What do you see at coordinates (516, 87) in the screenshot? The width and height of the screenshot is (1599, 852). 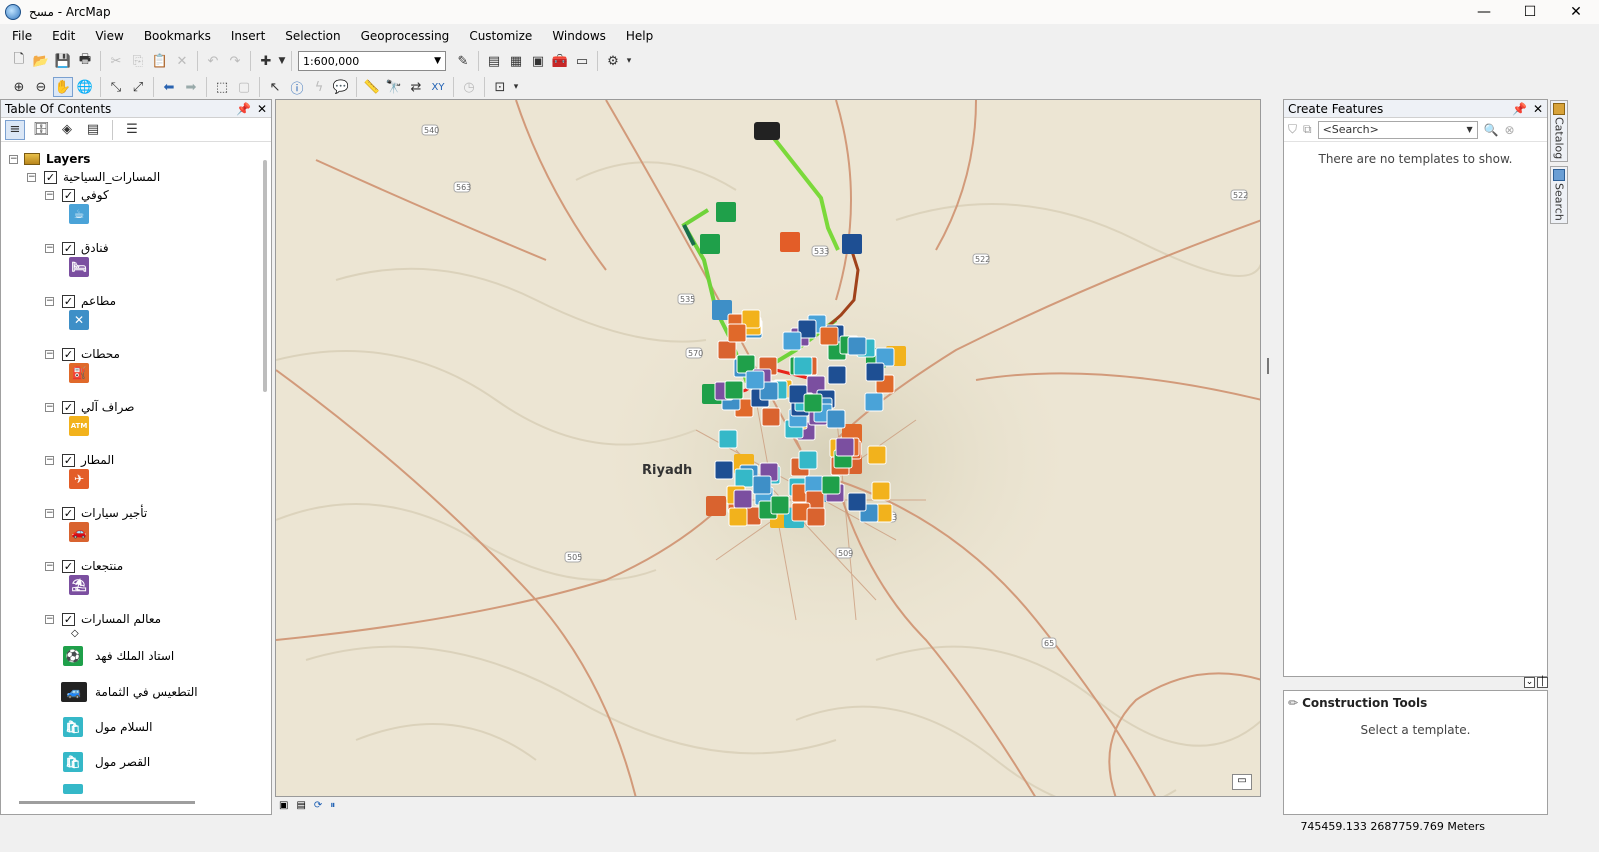 I see `toolbar-options-icon-2: ▾` at bounding box center [516, 87].